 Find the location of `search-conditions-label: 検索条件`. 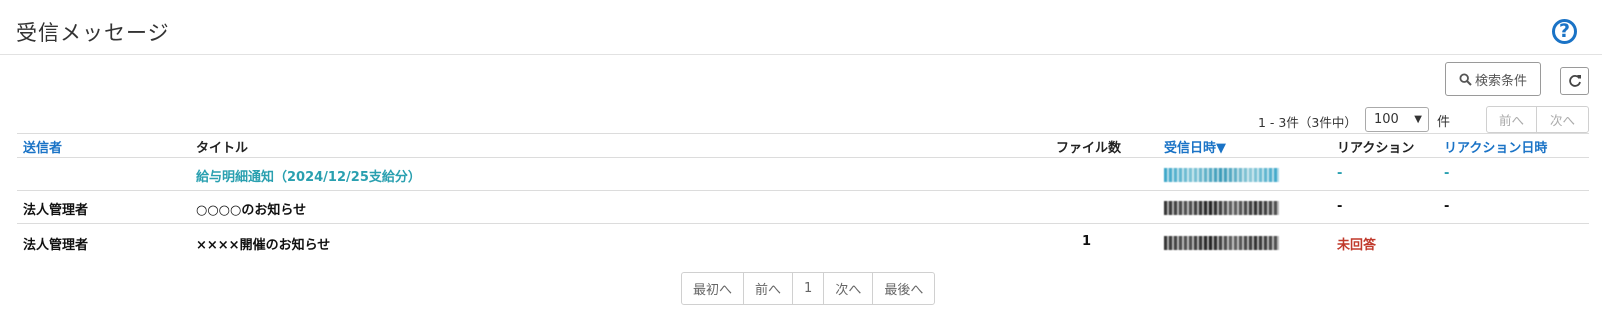

search-conditions-label: 検索条件 is located at coordinates (1500, 81).